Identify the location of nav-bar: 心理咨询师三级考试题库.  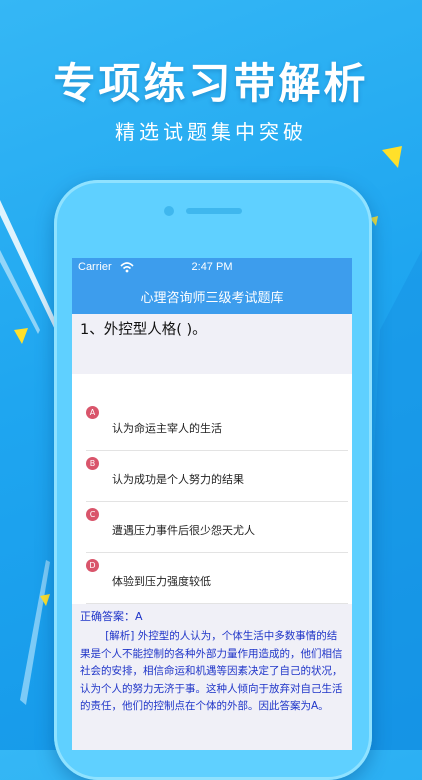
(212, 296).